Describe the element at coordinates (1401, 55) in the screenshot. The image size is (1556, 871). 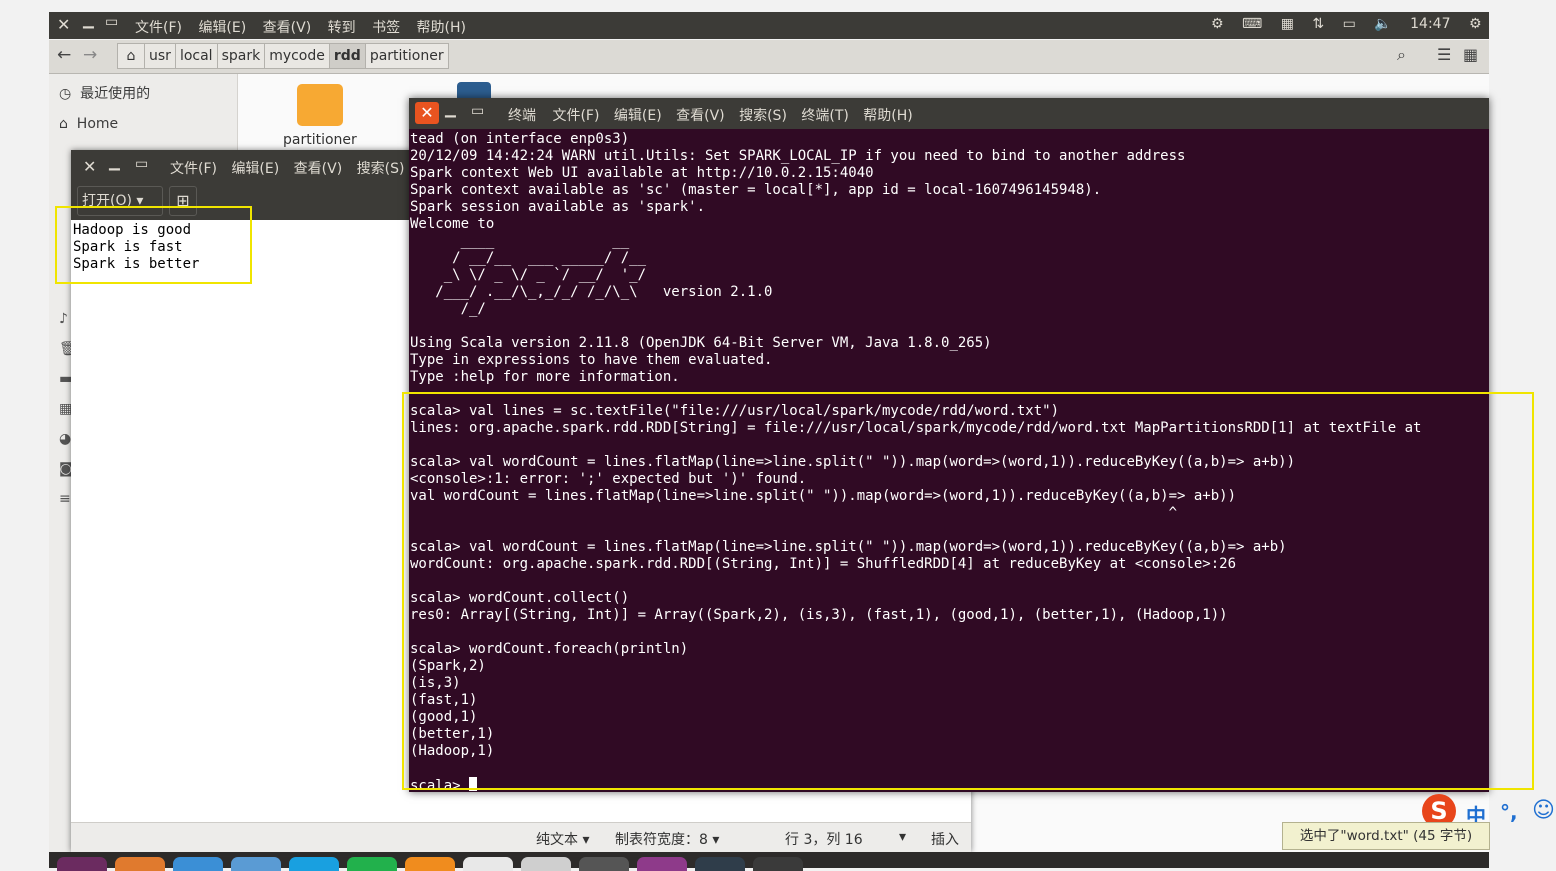
I see `search-icon: ⌕` at that location.